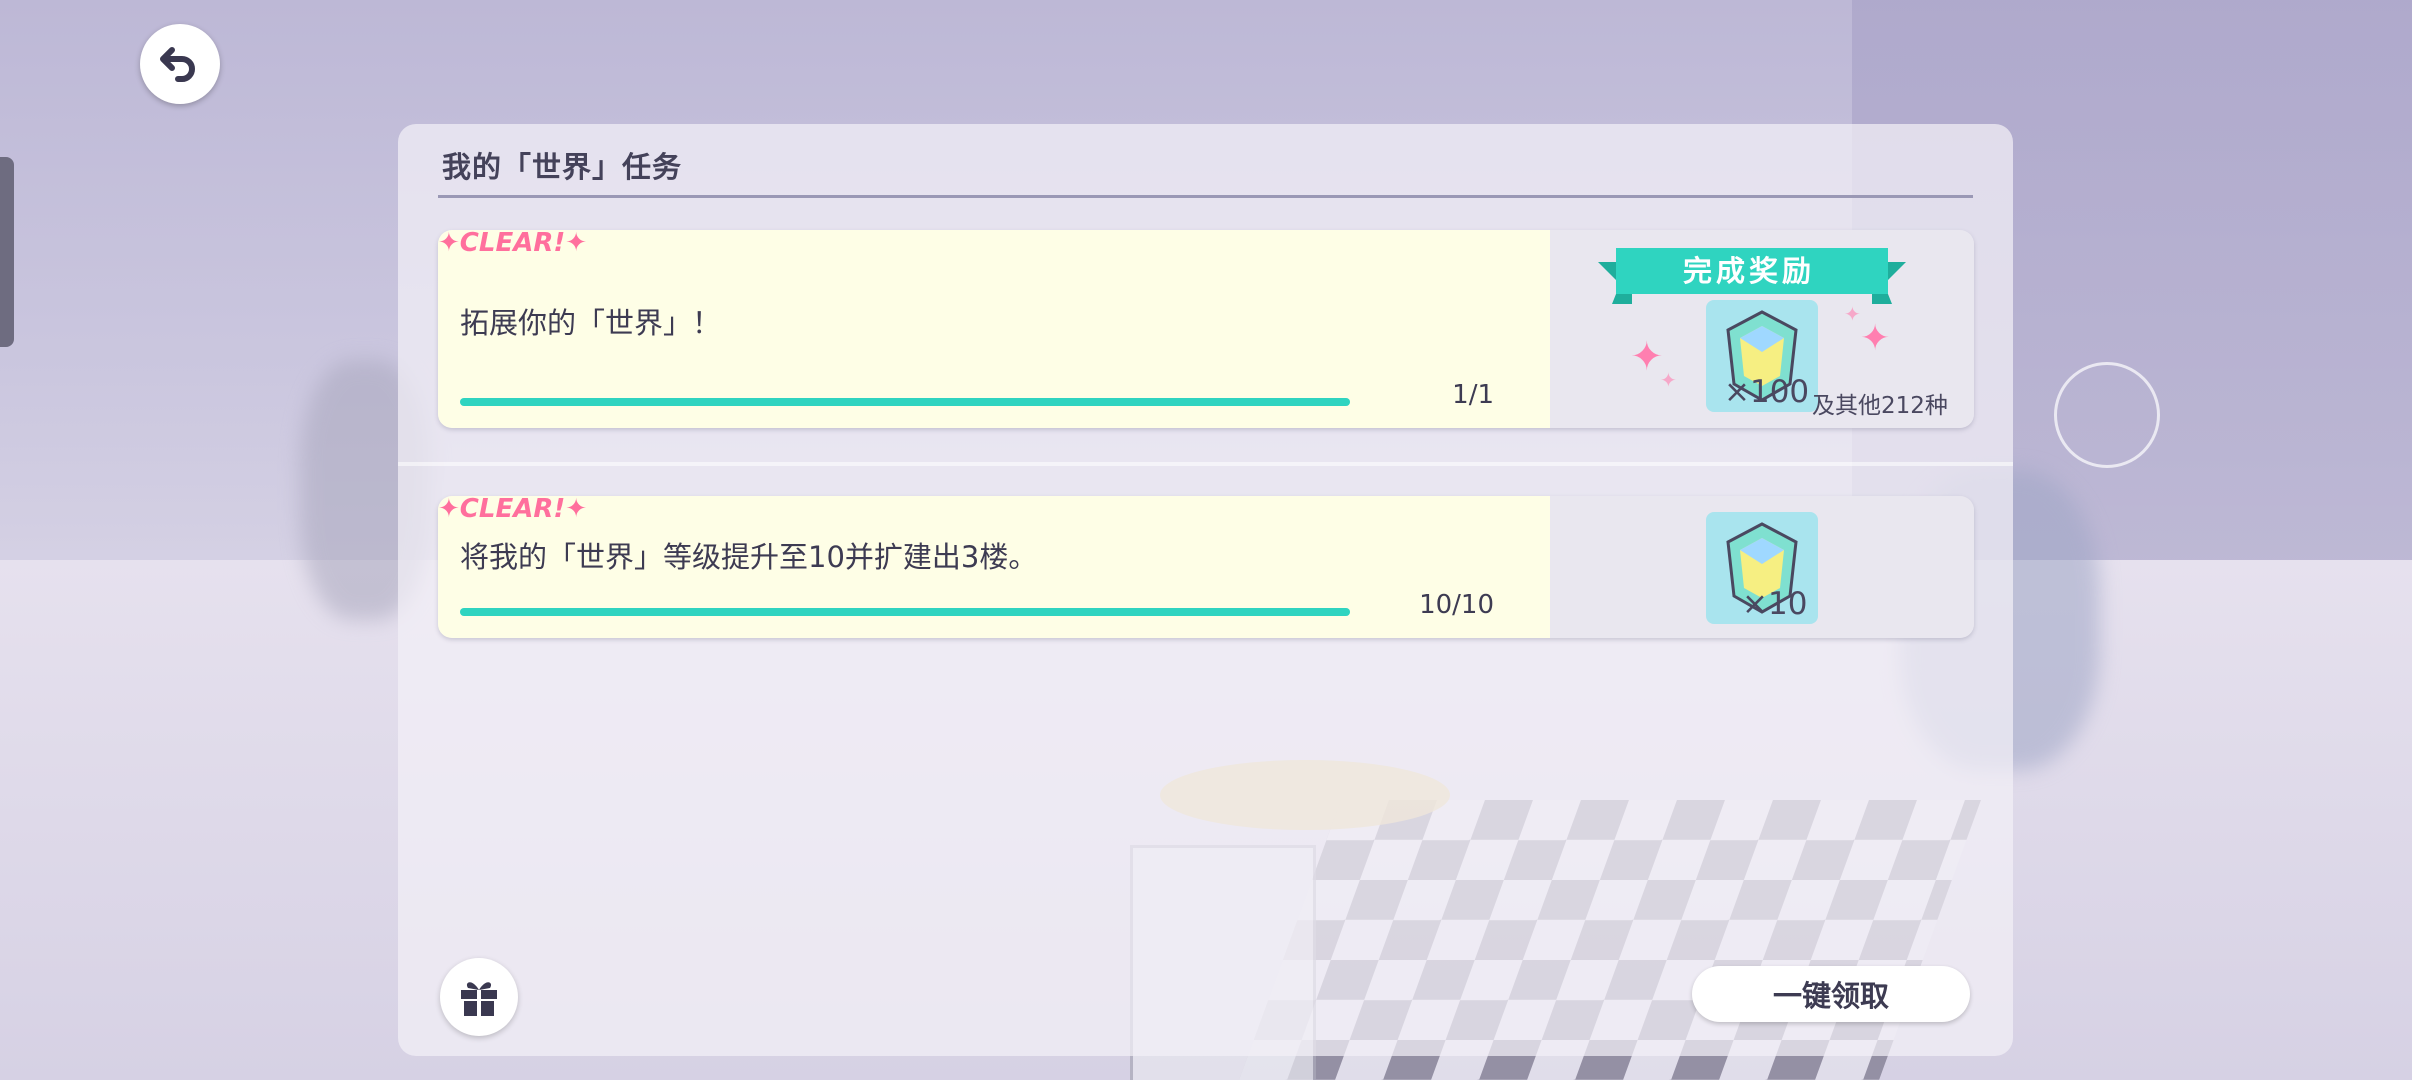 Image resolution: width=2412 pixels, height=1080 pixels. What do you see at coordinates (591, 323) in the screenshot?
I see `mission-text: 拓展你的「世界」！` at bounding box center [591, 323].